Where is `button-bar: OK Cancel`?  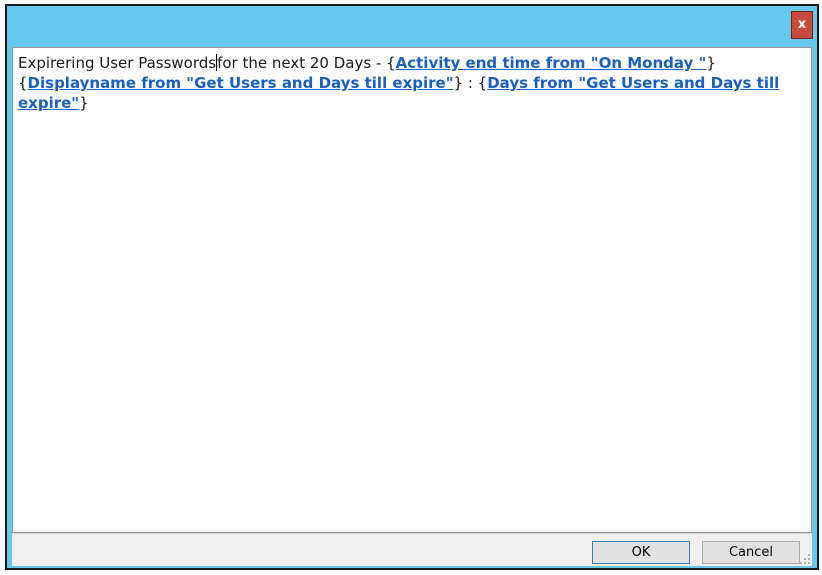 button-bar: OK Cancel is located at coordinates (412, 549).